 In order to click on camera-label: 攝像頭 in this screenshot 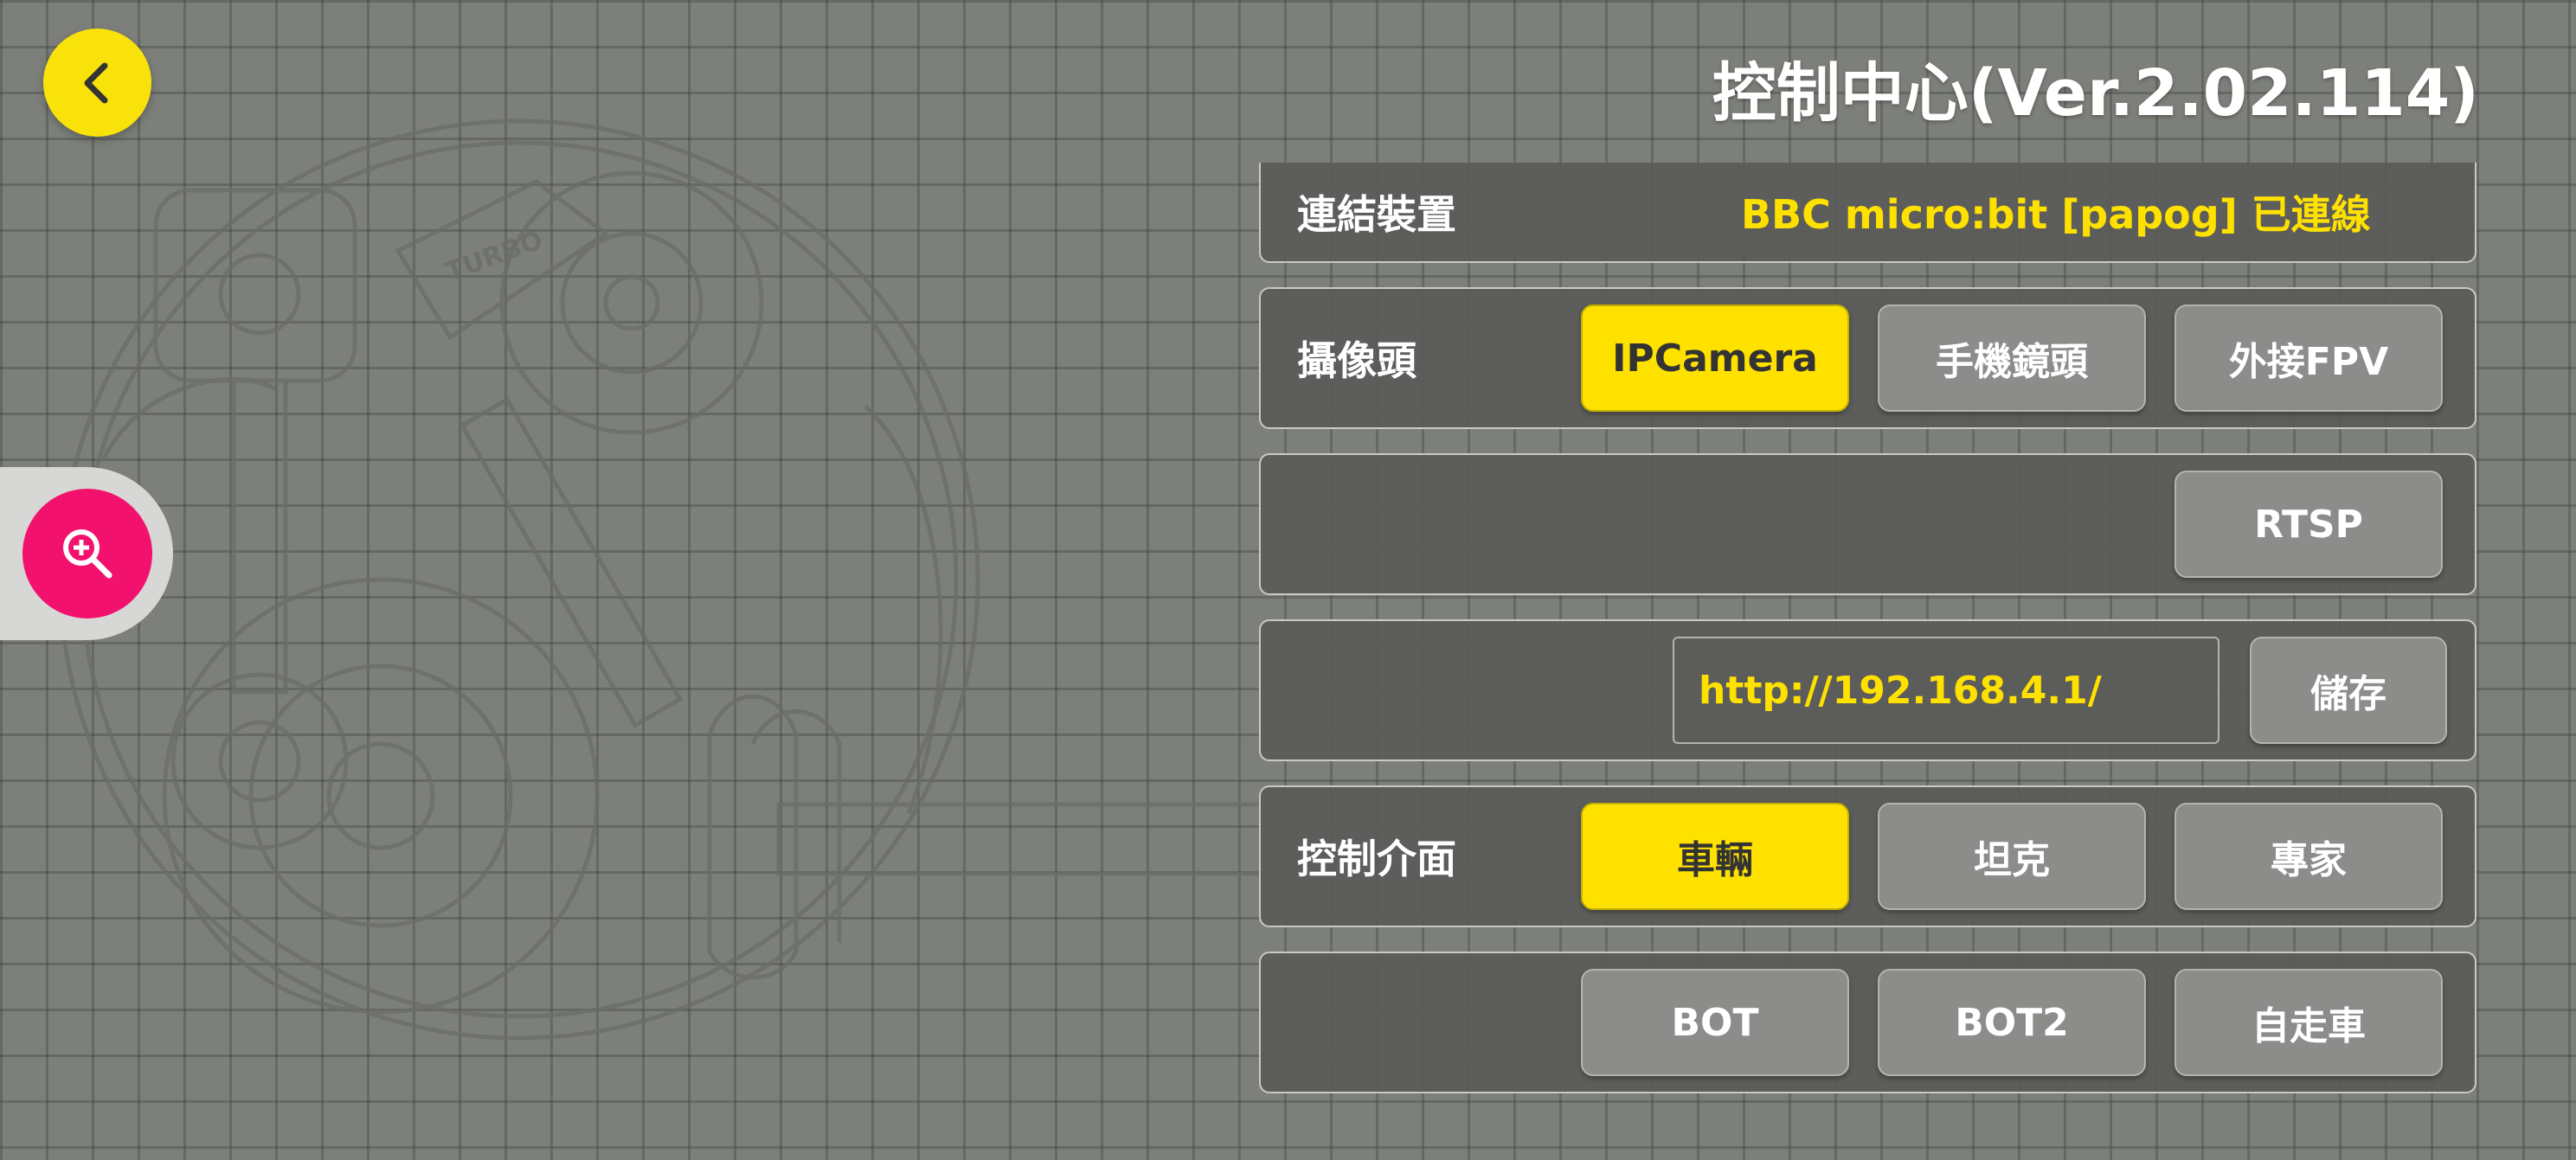, I will do `click(1357, 360)`.